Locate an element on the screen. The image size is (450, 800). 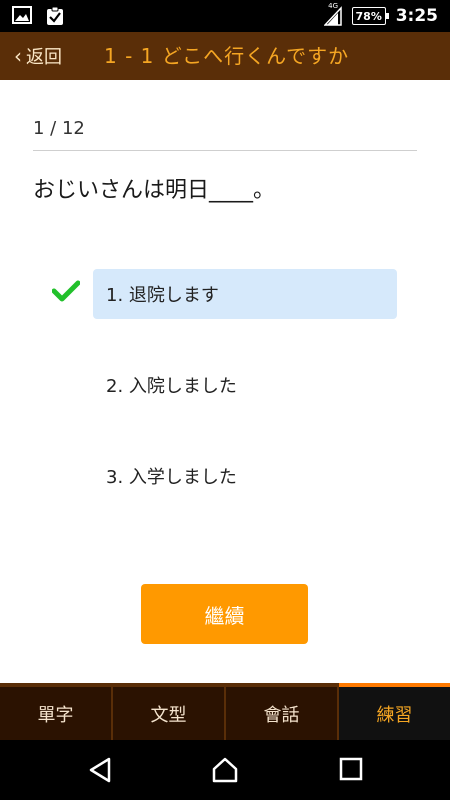
clipboard-check-icon is located at coordinates (55, 15).